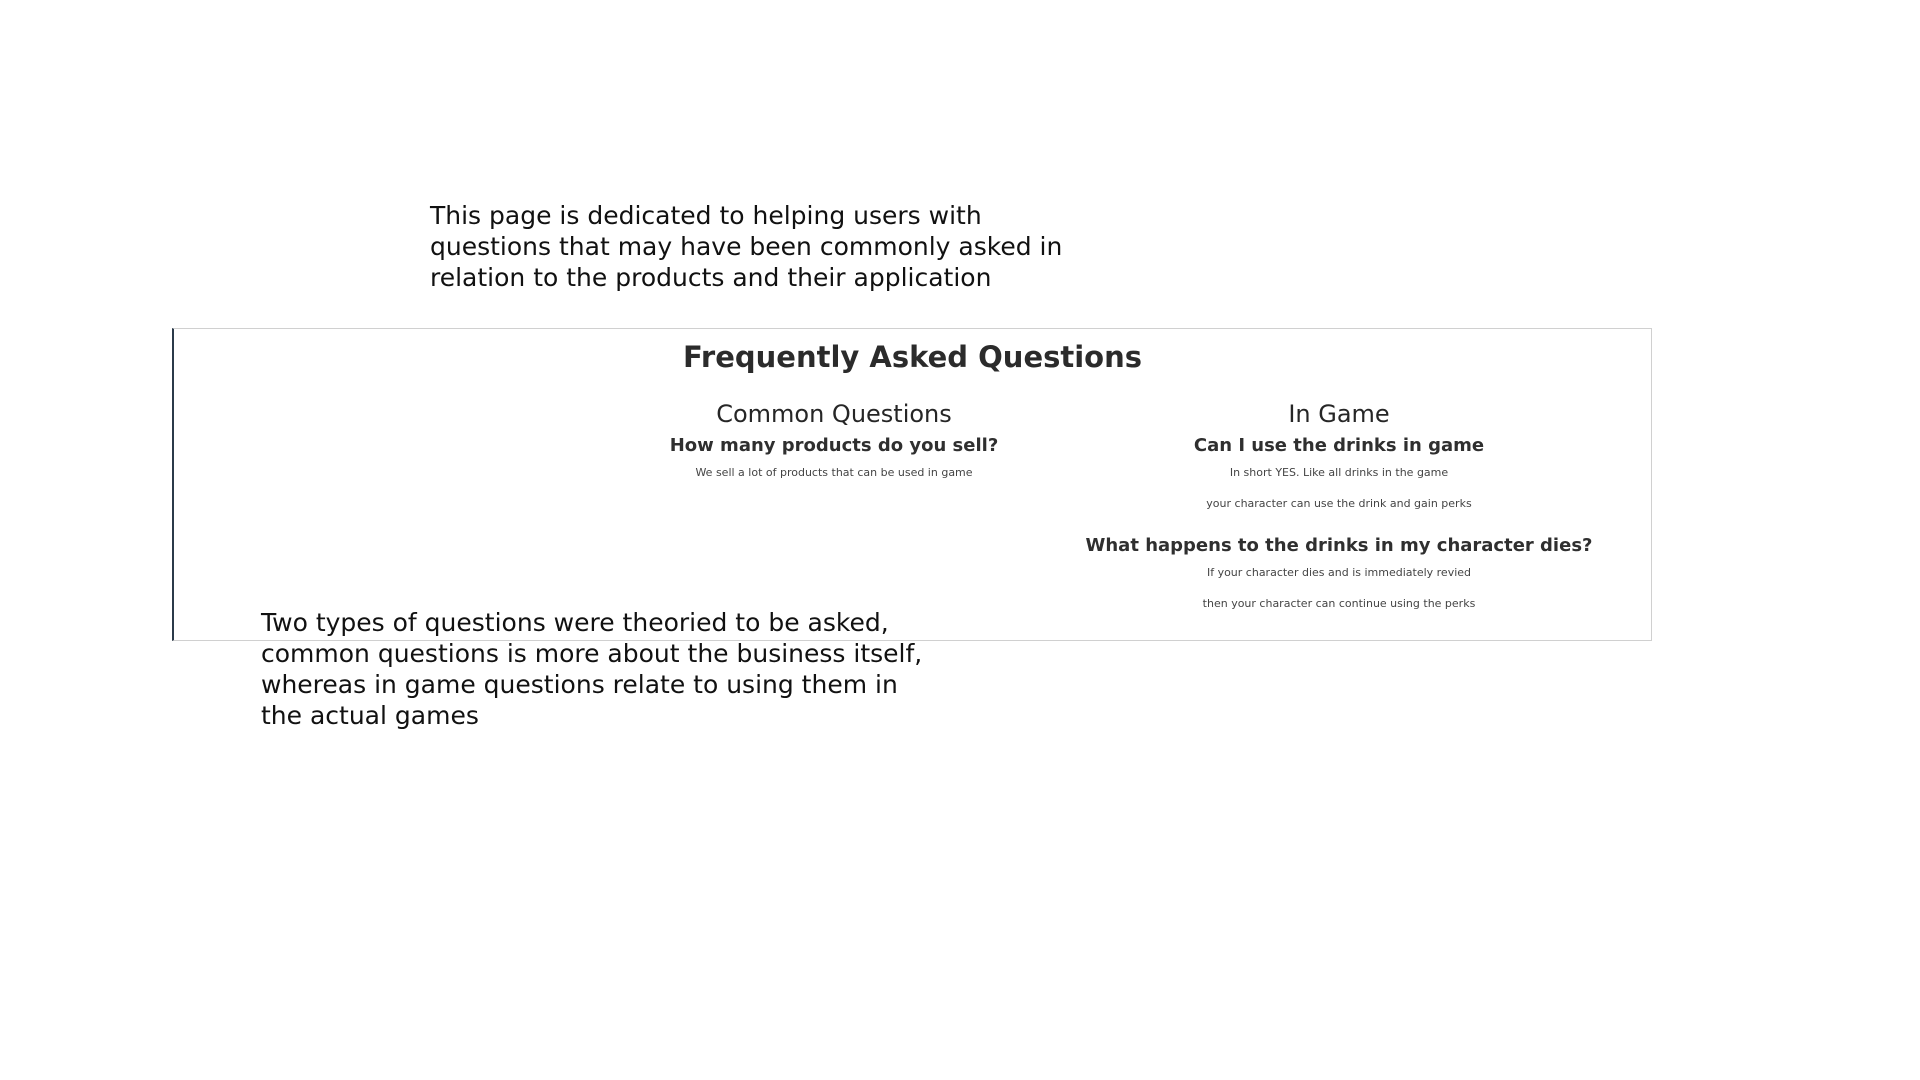 The image size is (1920, 1080). What do you see at coordinates (1339, 414) in the screenshot?
I see `in-game-heading: In Game` at bounding box center [1339, 414].